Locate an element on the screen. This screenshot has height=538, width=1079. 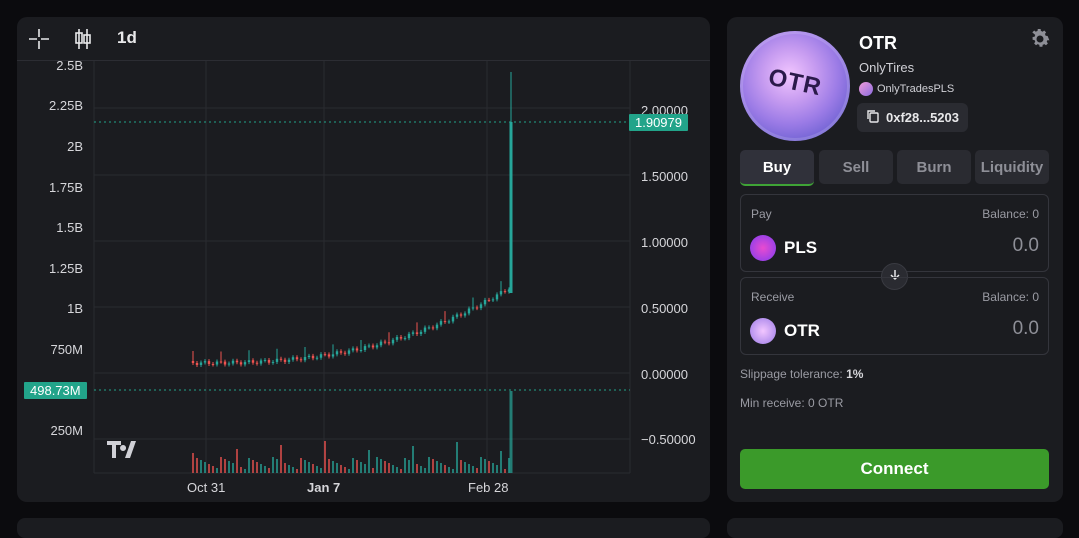
tab-sell: Sell is located at coordinates (856, 167).